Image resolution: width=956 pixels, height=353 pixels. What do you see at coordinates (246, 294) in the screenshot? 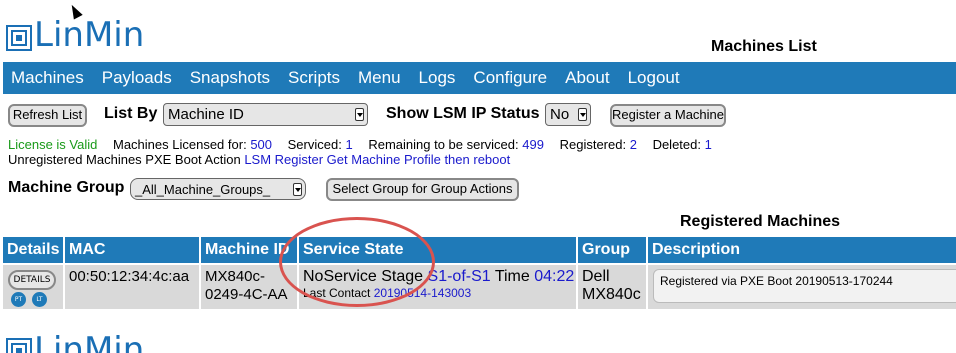
I see `machine-id-line2: 0249-4C-AA` at bounding box center [246, 294].